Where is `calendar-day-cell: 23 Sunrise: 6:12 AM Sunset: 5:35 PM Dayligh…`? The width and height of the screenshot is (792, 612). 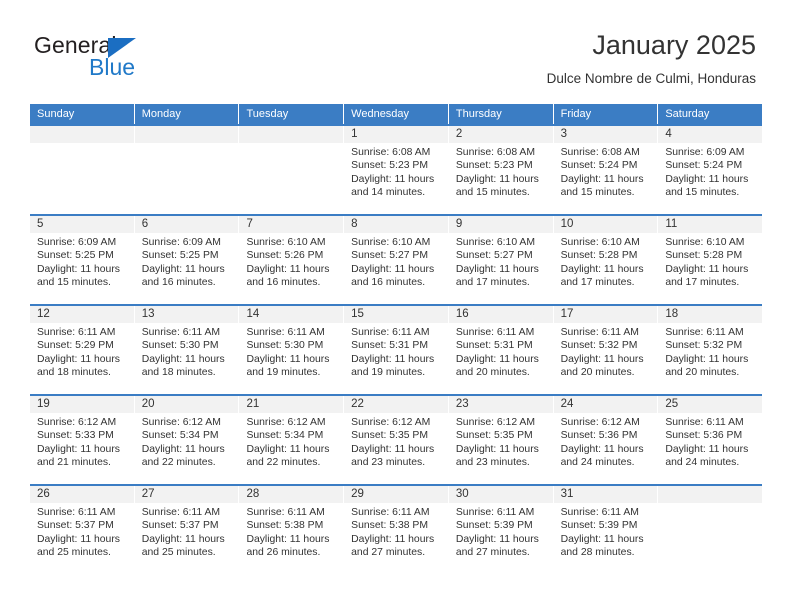 calendar-day-cell: 23 Sunrise: 6:12 AM Sunset: 5:35 PM Dayligh… is located at coordinates (501, 440).